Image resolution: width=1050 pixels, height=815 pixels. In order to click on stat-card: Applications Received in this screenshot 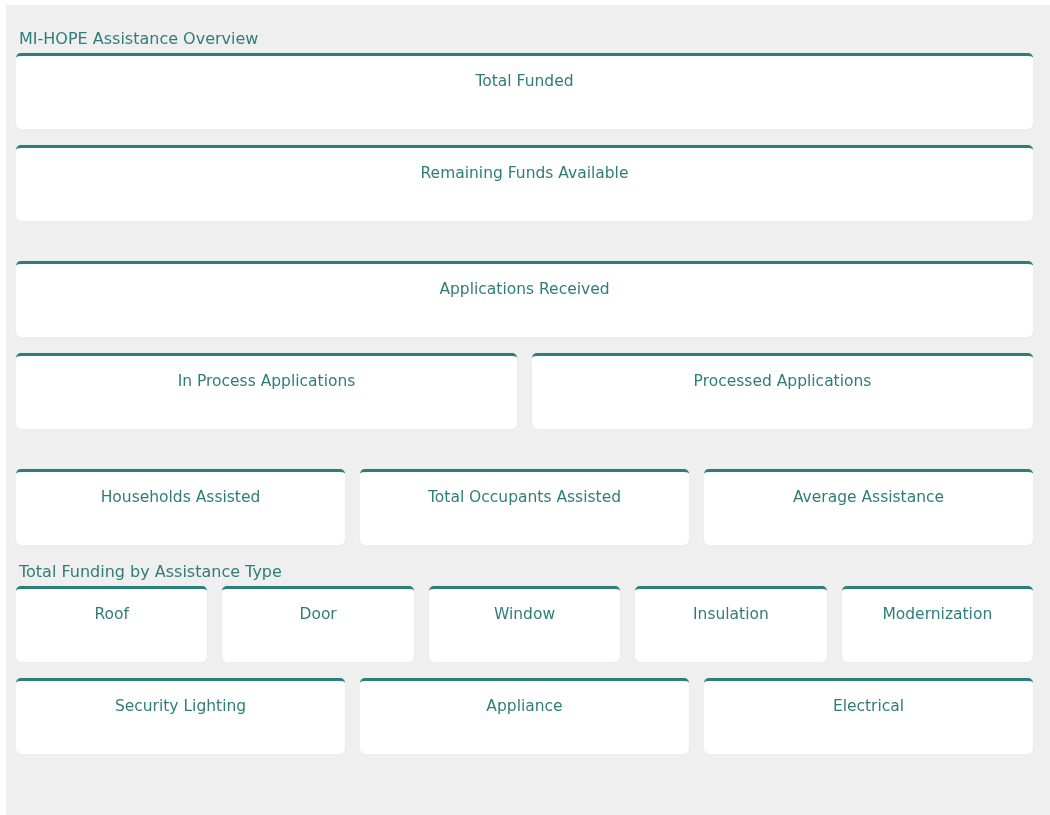, I will do `click(524, 299)`.